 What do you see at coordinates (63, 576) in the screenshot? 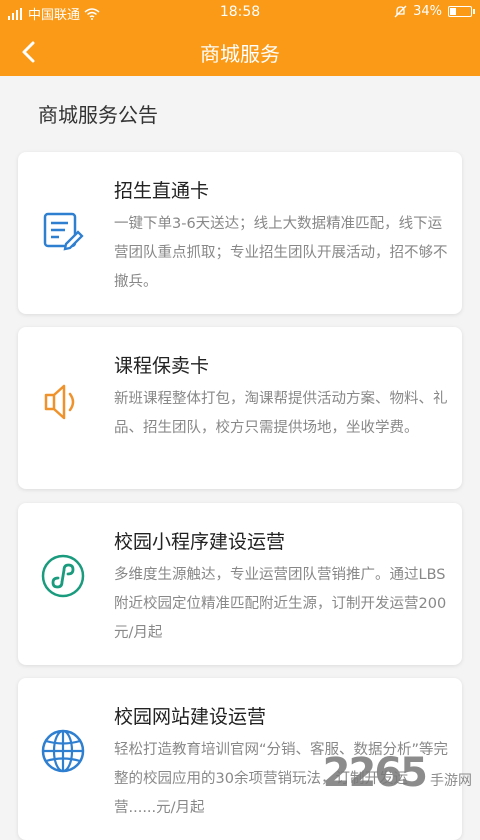
I see `mini-program-icon` at bounding box center [63, 576].